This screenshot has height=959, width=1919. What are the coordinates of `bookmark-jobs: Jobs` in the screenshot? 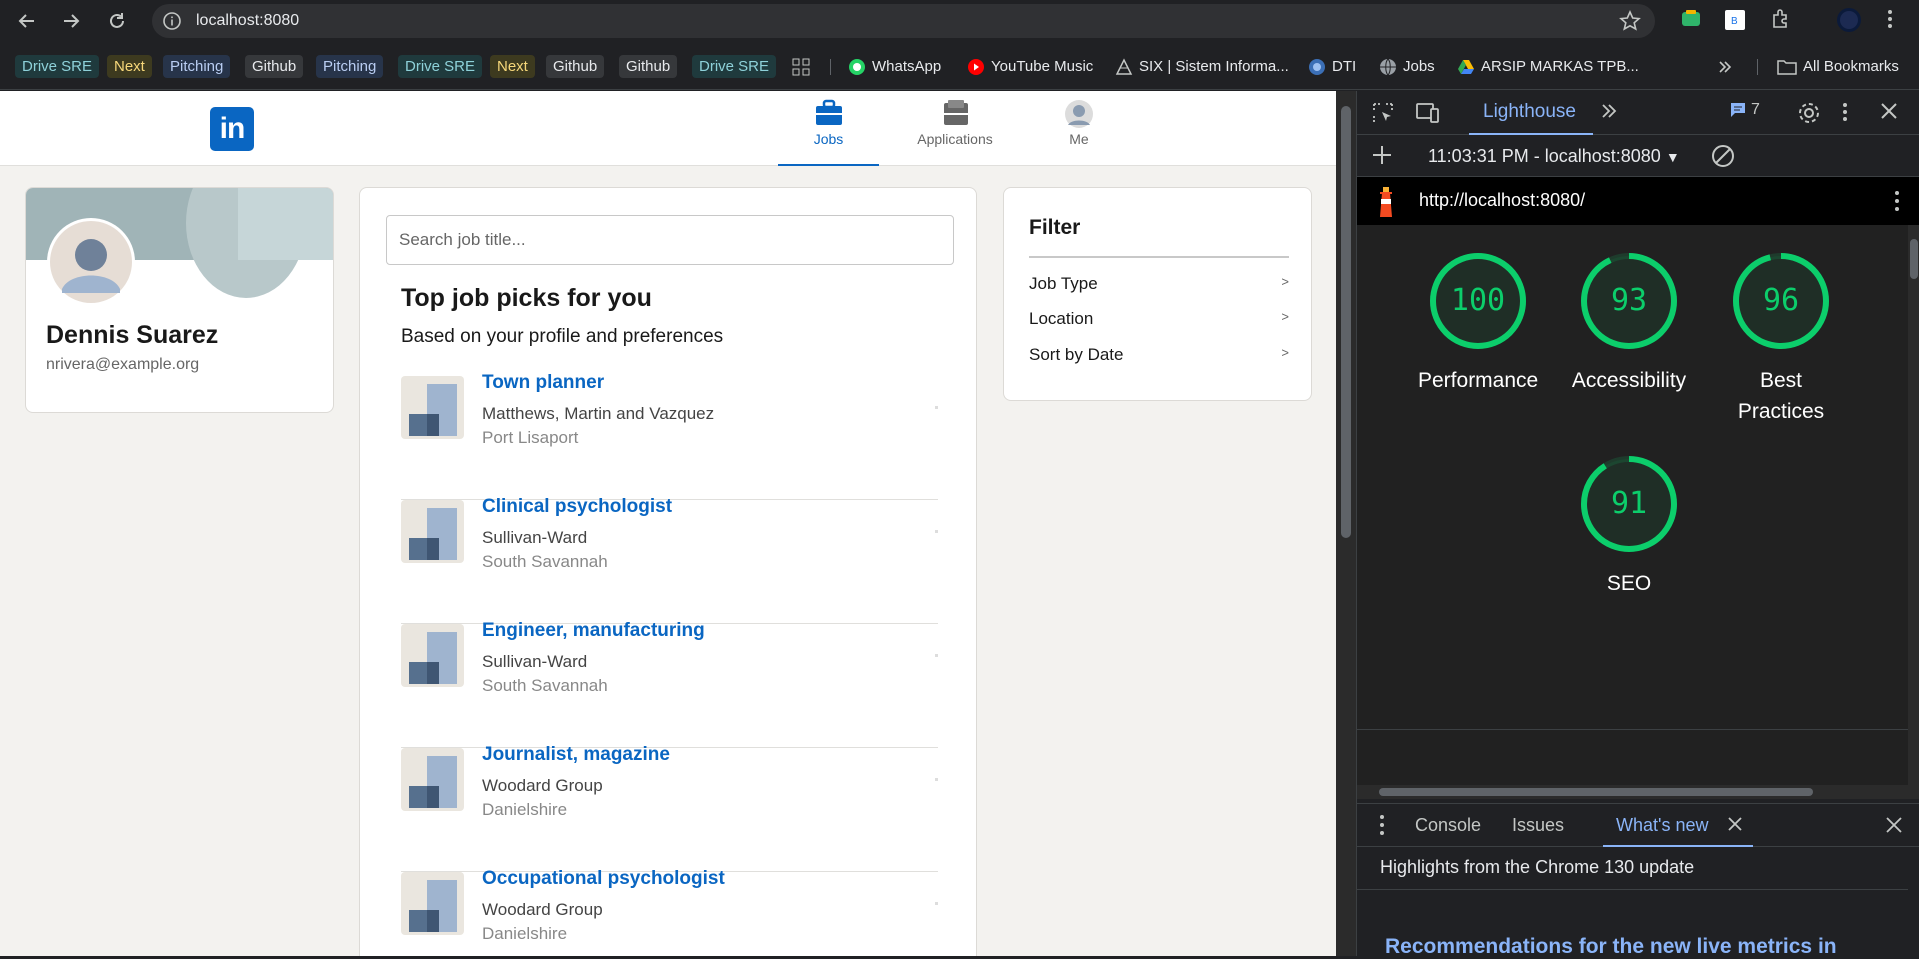 It's located at (1407, 66).